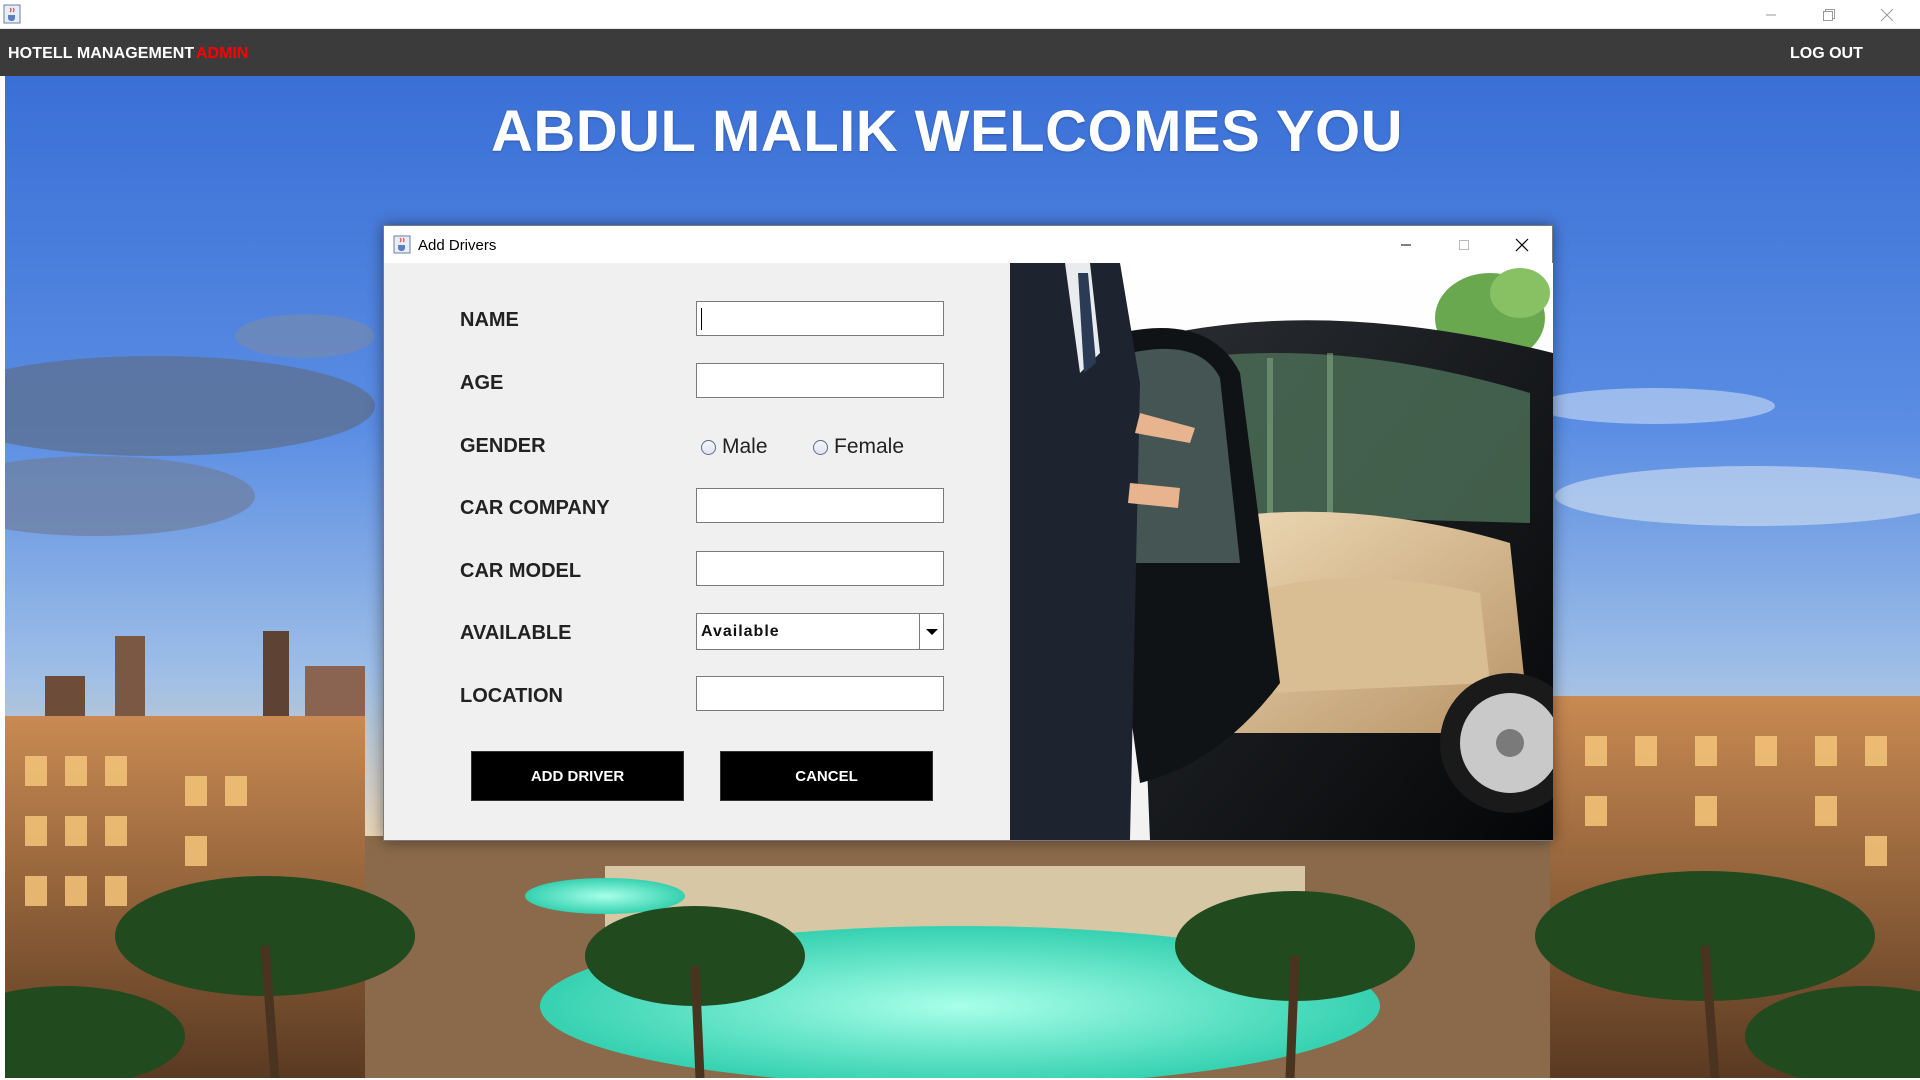 This screenshot has height=1080, width=1920. Describe the element at coordinates (482, 383) in the screenshot. I see `age-label: AGE` at that location.